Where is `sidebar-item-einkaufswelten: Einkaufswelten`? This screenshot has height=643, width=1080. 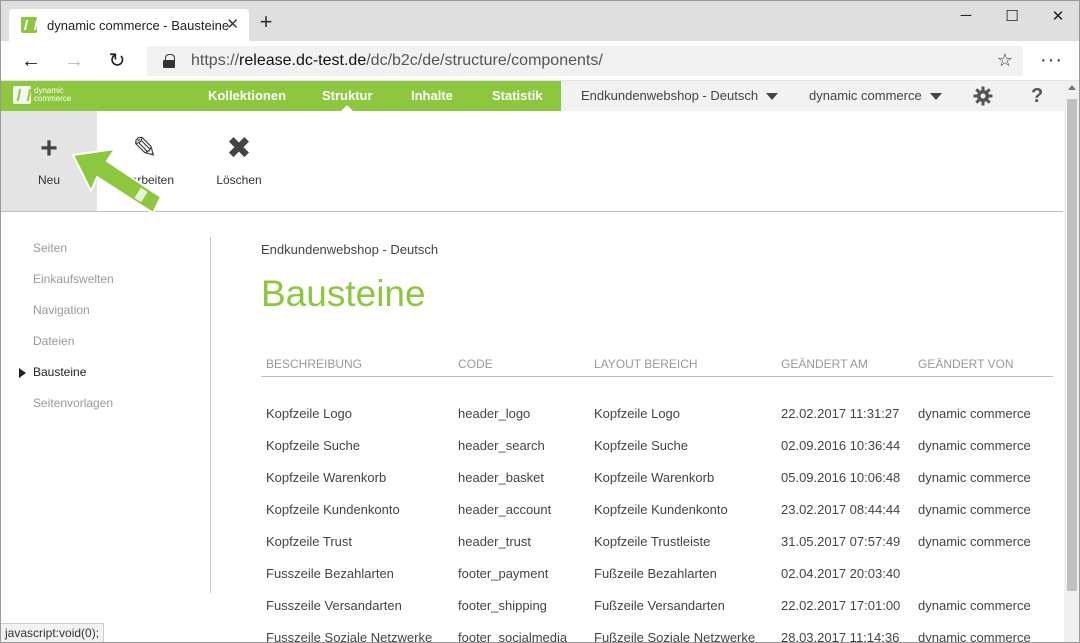
sidebar-item-einkaufswelten: Einkaufswelten is located at coordinates (73, 279).